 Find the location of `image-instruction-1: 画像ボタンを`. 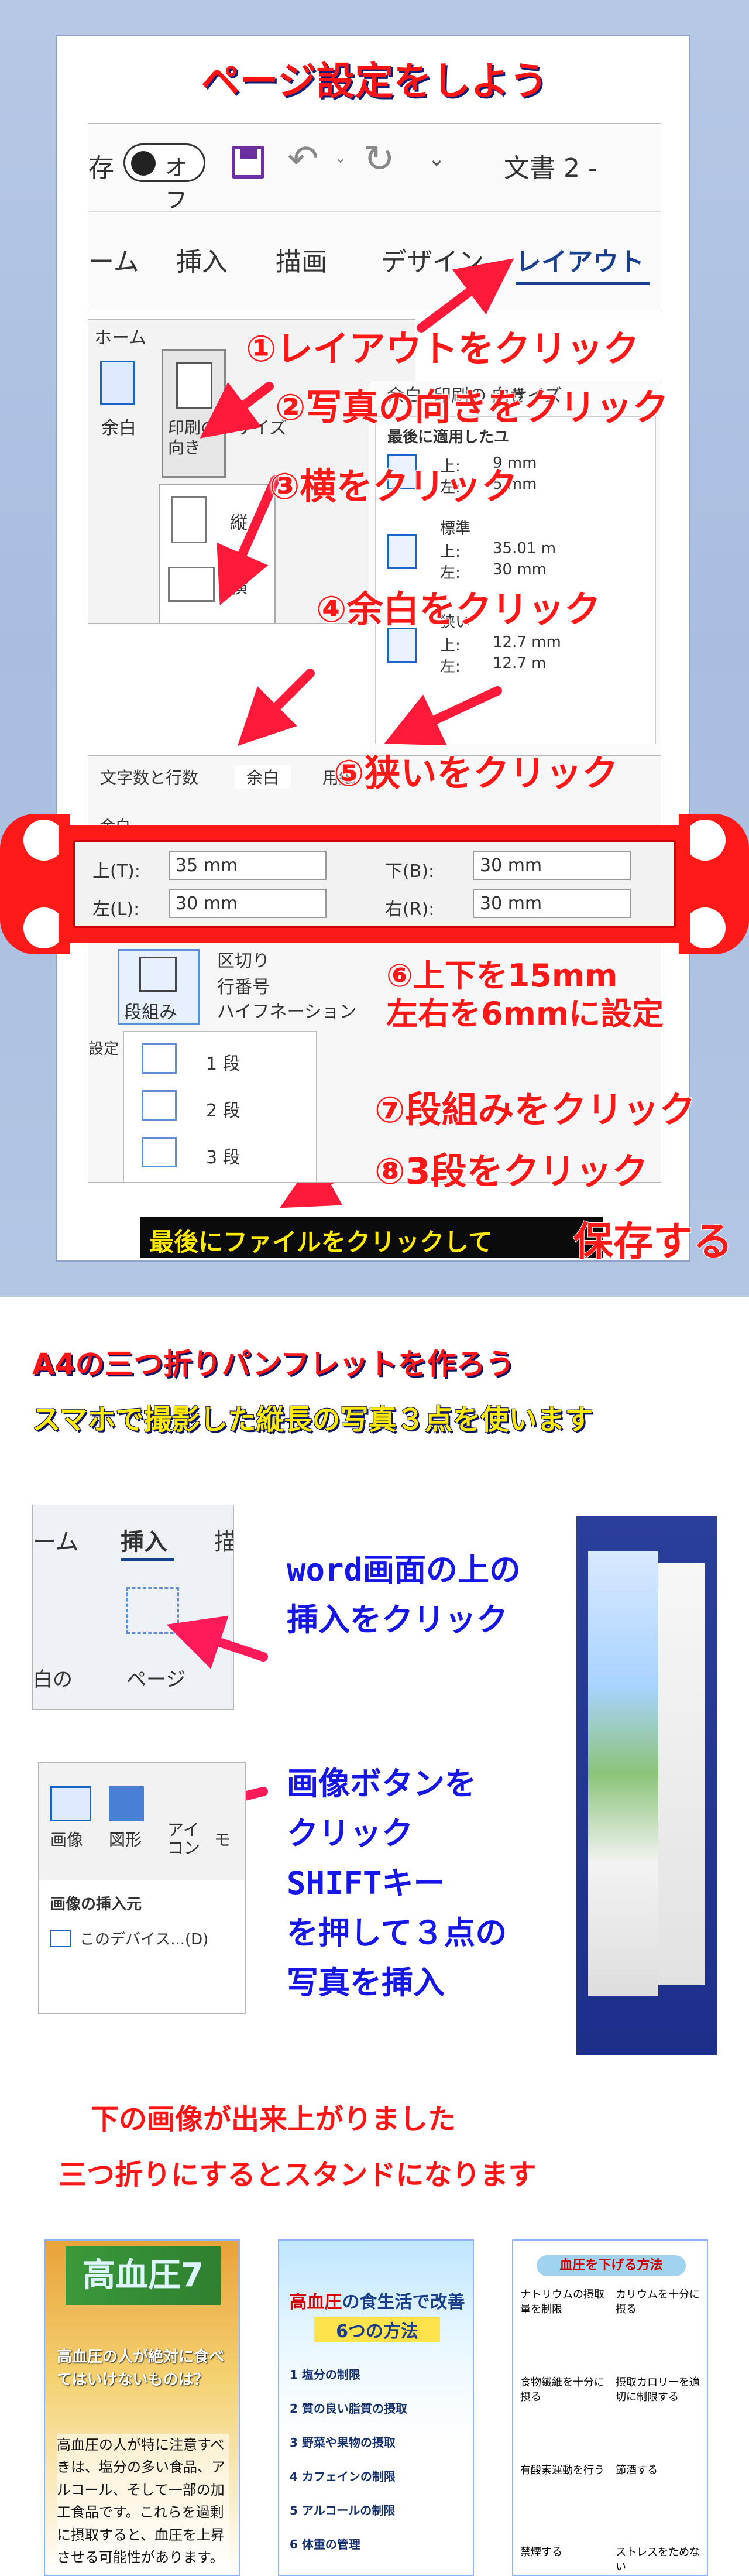

image-instruction-1: 画像ボタンを is located at coordinates (382, 1783).